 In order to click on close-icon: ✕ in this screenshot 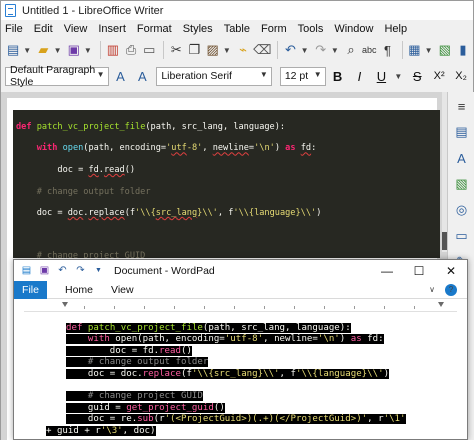, I will do `click(451, 270)`.